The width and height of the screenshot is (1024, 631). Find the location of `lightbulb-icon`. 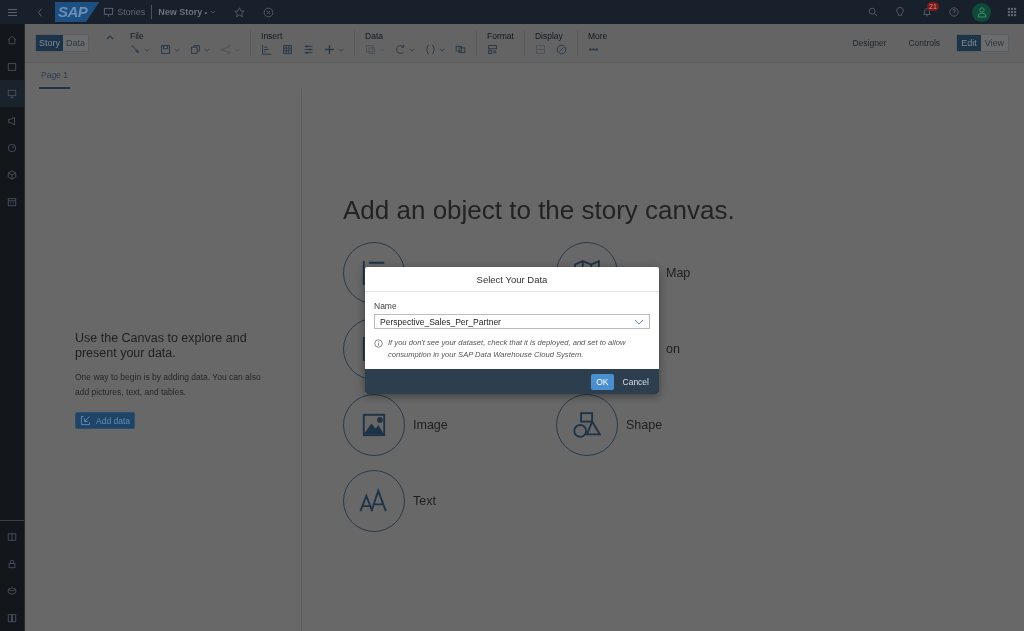

lightbulb-icon is located at coordinates (900, 12).